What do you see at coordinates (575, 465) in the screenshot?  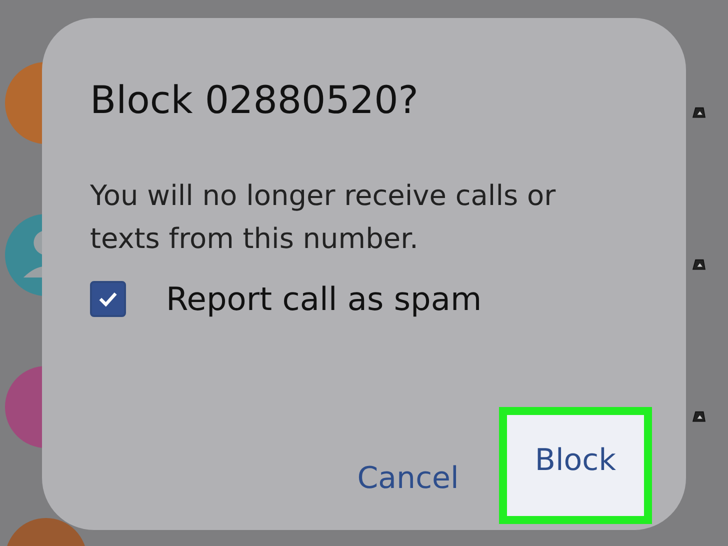 I see `block-button: Block` at bounding box center [575, 465].